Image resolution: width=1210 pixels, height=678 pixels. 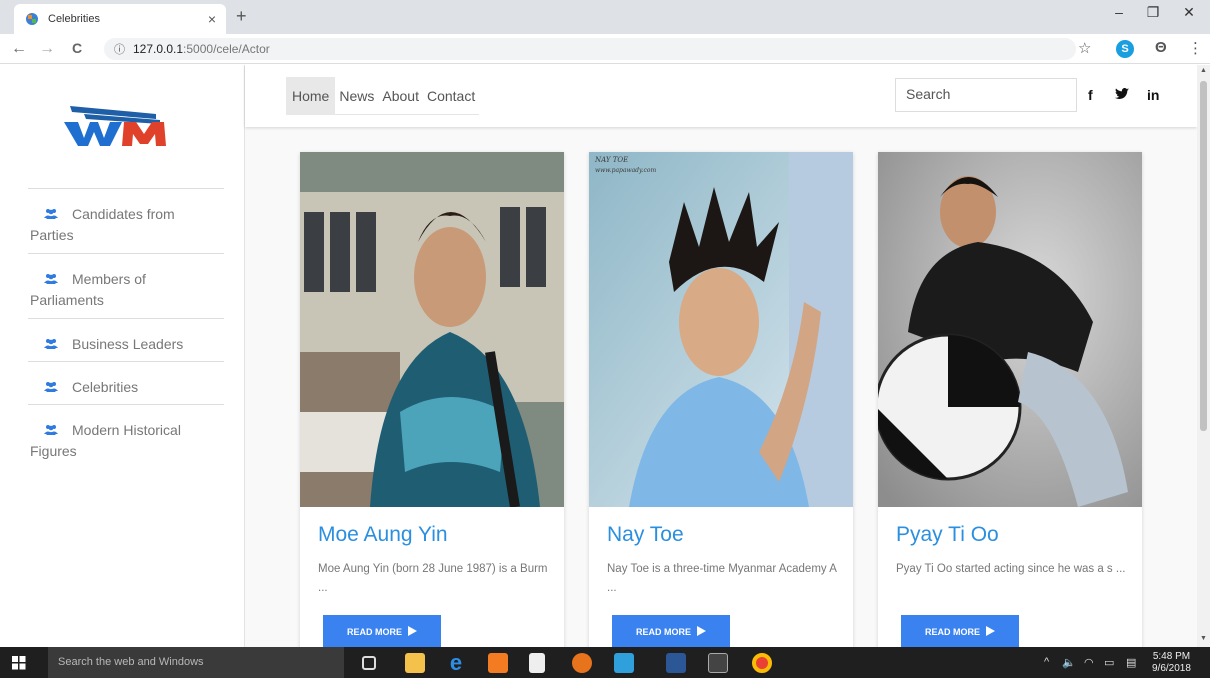 I want to click on nav-news: News, so click(x=356, y=96).